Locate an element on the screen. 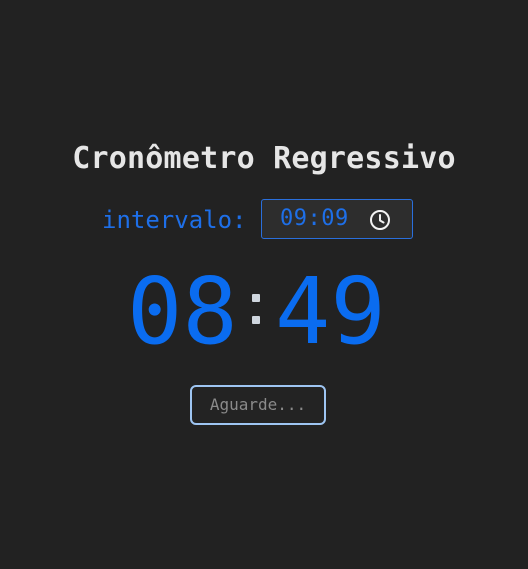  interval-time-value: 09:09 is located at coordinates (314, 219).